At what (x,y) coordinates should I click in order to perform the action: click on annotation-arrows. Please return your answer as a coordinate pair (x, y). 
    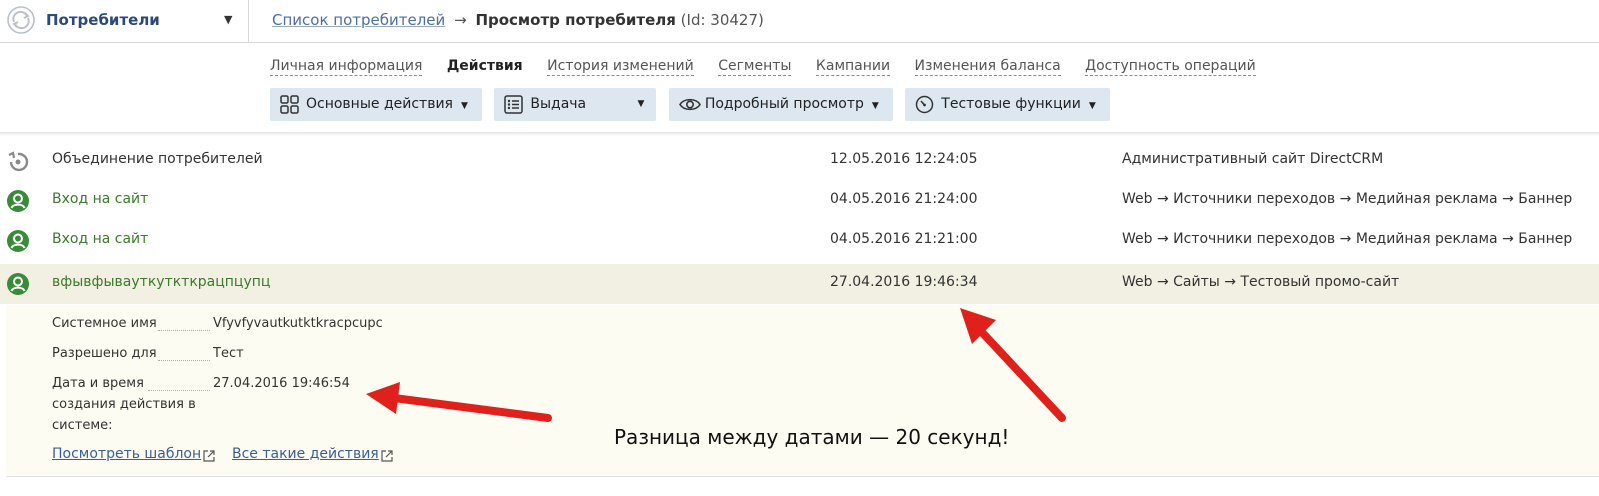
    Looking at the image, I should click on (716, 365).